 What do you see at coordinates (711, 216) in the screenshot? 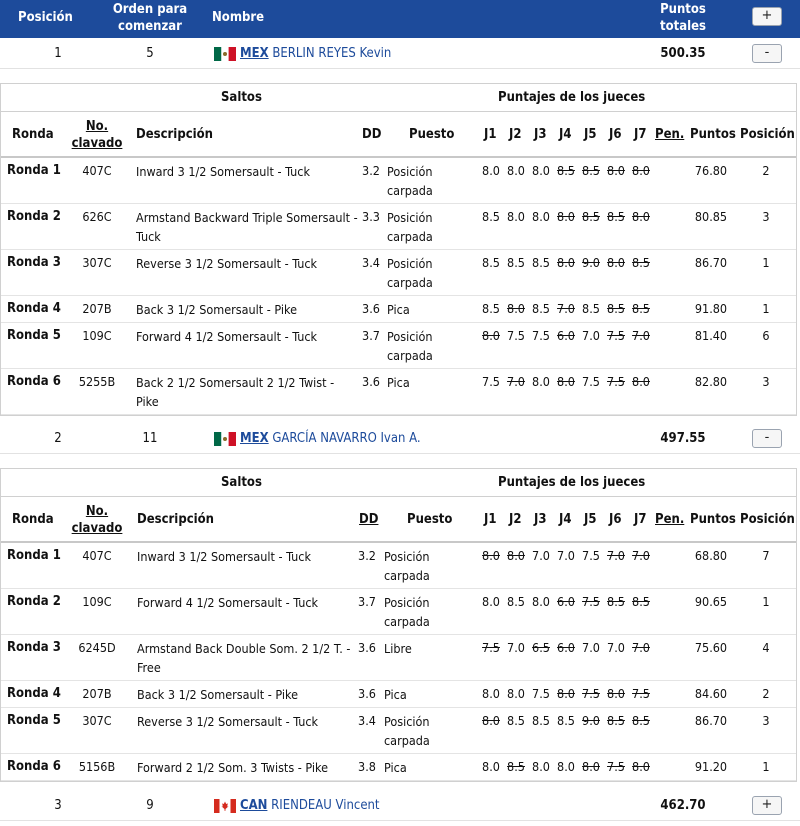
I see `dive-points: 80.85` at bounding box center [711, 216].